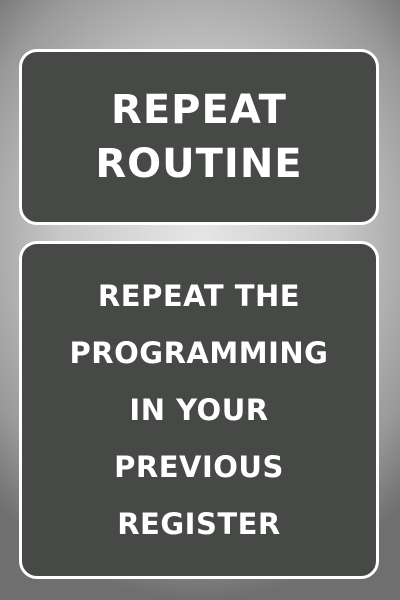  Describe the element at coordinates (199, 352) in the screenshot. I see `description-line: PROGRAMMING` at that location.